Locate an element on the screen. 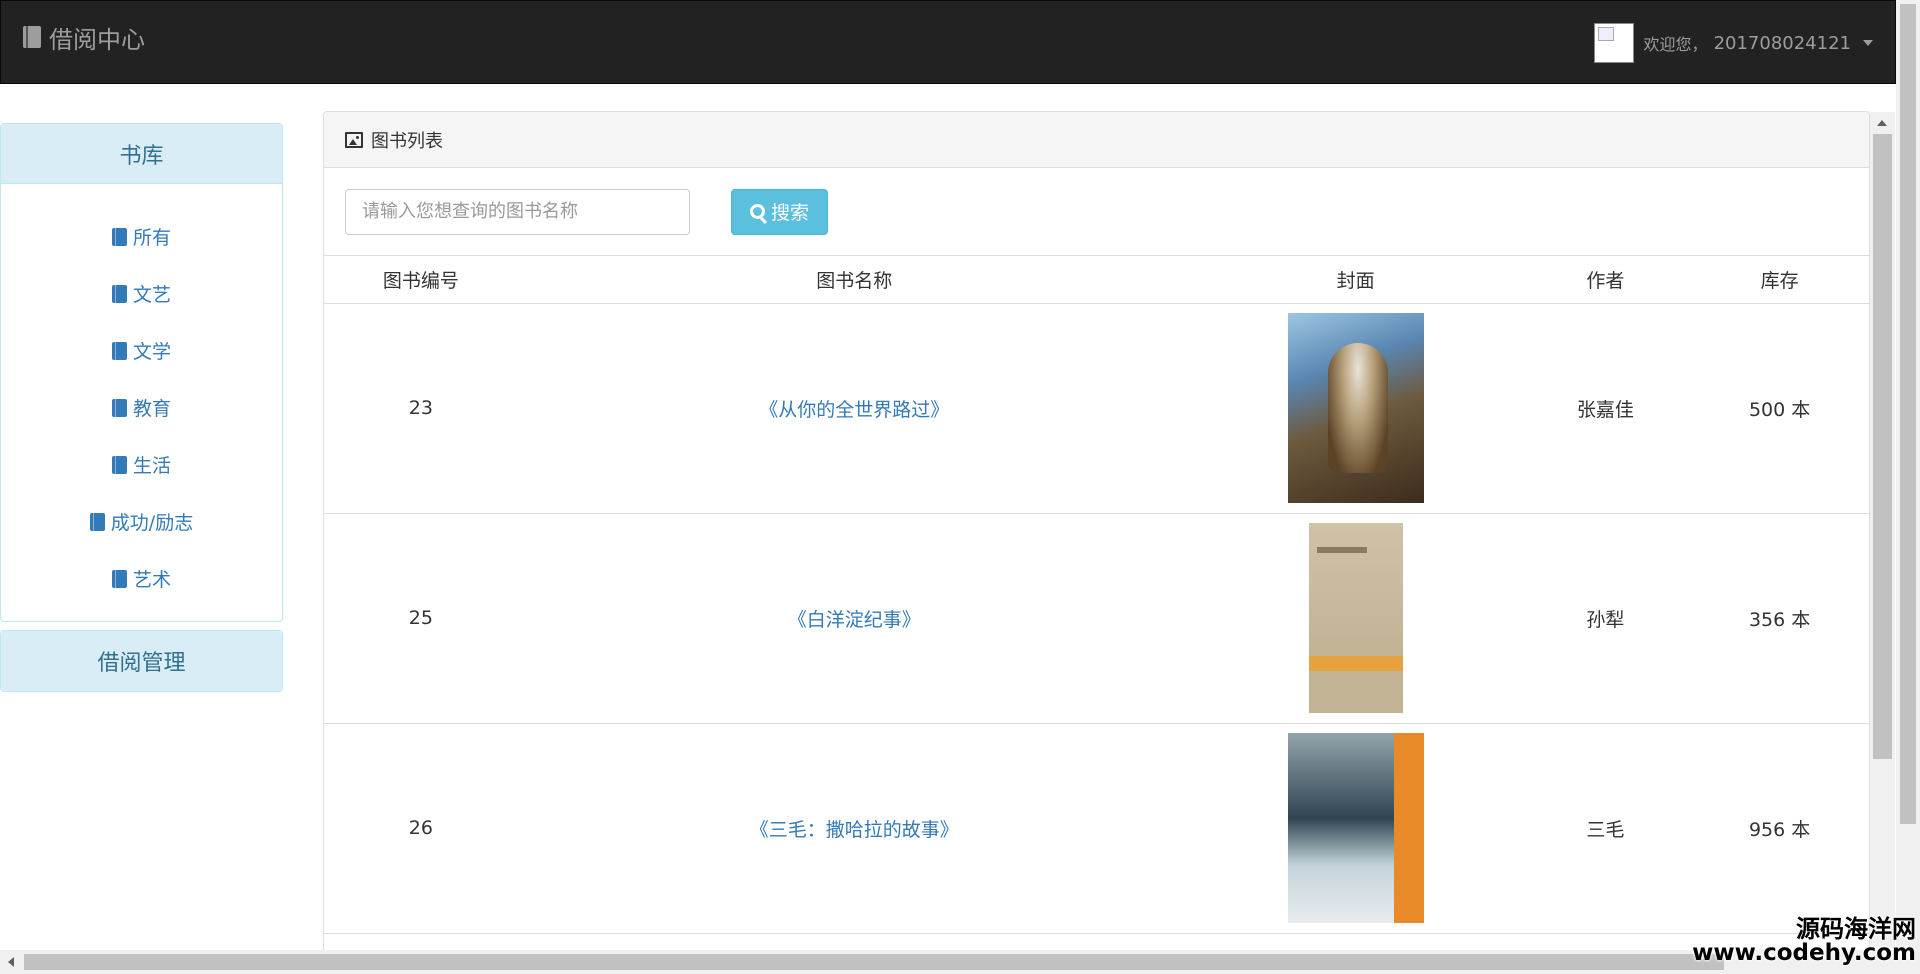 The image size is (1920, 974). panel-vertical-scrollbar is located at coordinates (1882, 534).